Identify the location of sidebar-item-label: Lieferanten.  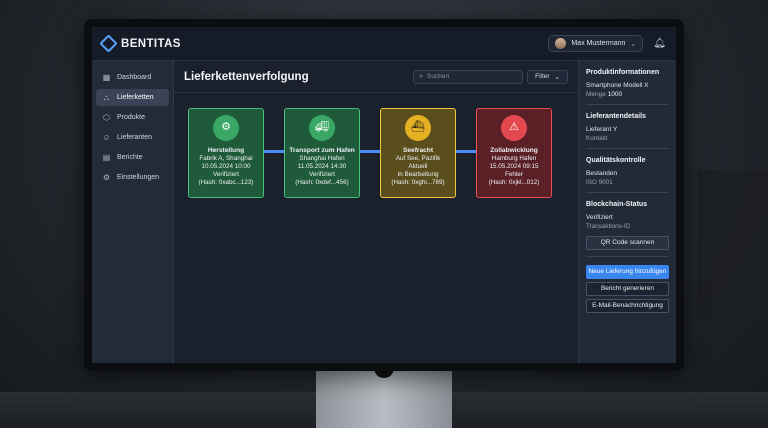
(135, 137).